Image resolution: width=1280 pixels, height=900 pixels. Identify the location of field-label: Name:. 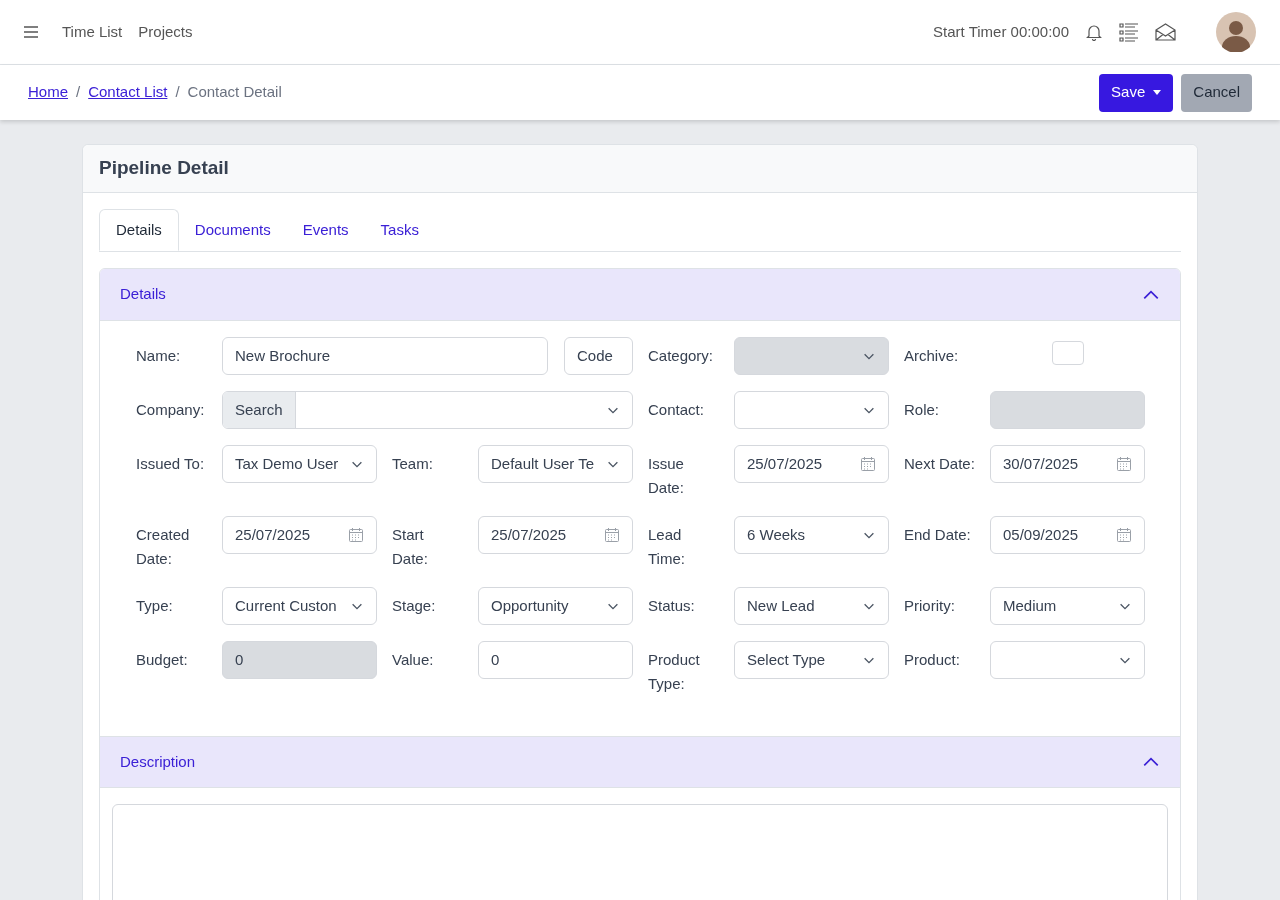
(159, 356).